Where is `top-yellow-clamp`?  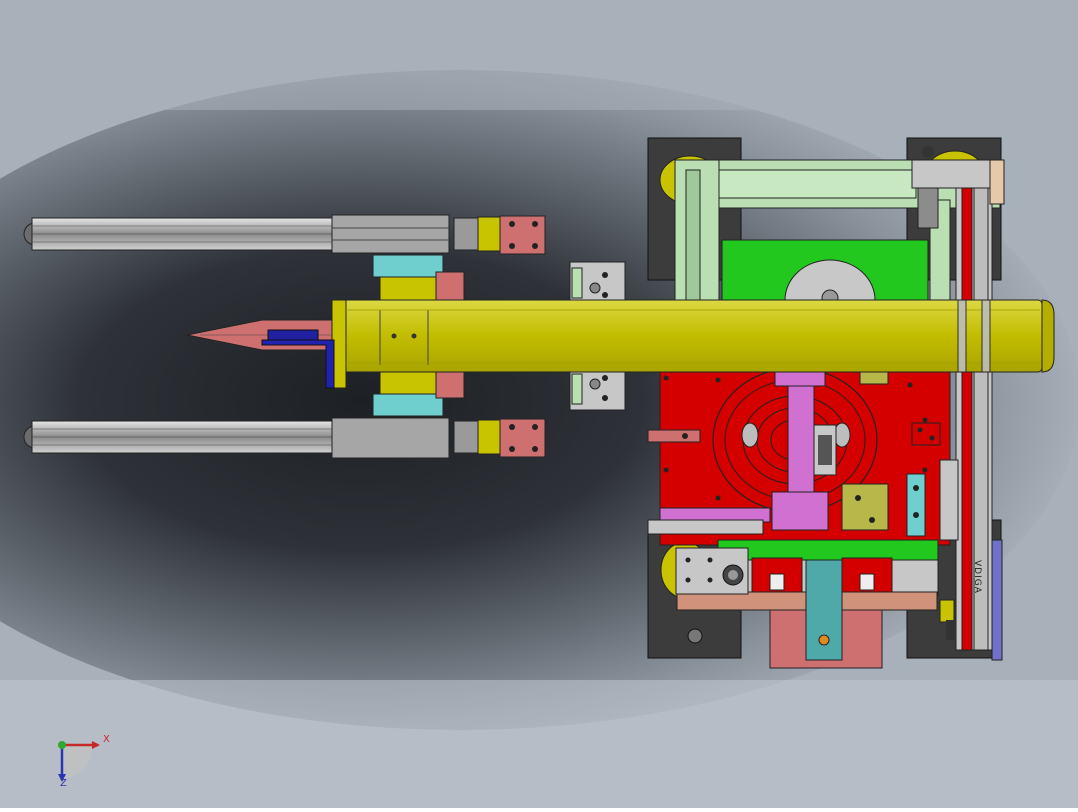
top-yellow-clamp is located at coordinates (408, 289).